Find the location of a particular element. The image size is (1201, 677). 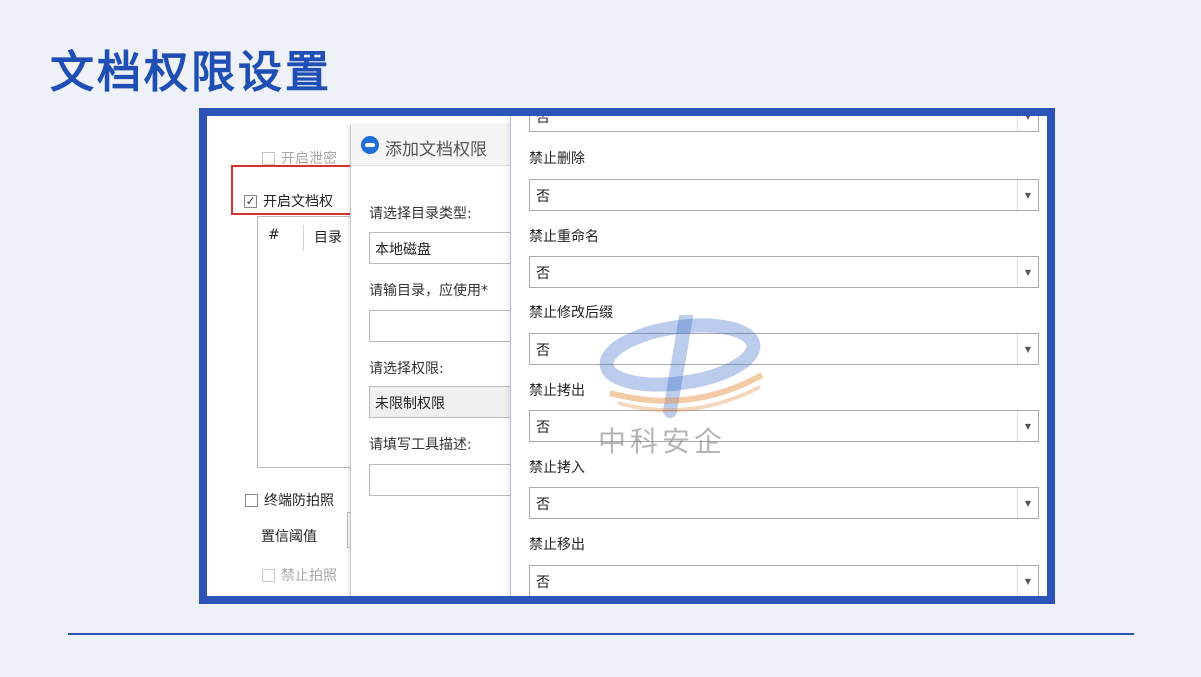

forbid-copy-in-label: 禁止拷入 is located at coordinates (557, 468).